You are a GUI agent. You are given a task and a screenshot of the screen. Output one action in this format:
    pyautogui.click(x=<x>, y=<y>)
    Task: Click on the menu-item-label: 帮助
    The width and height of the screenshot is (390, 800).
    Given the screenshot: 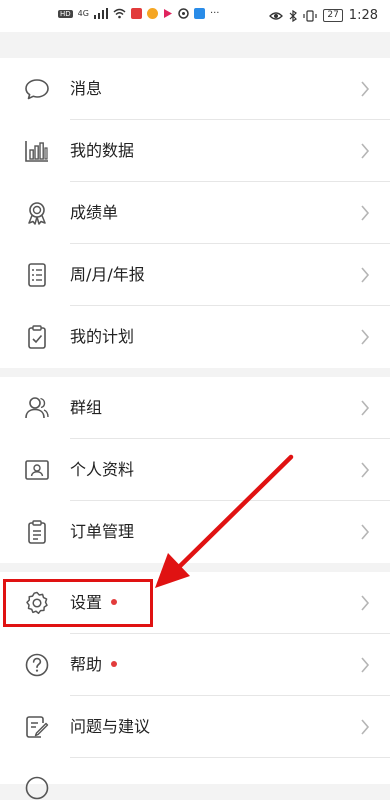 What is the action you would take?
    pyautogui.click(x=94, y=665)
    